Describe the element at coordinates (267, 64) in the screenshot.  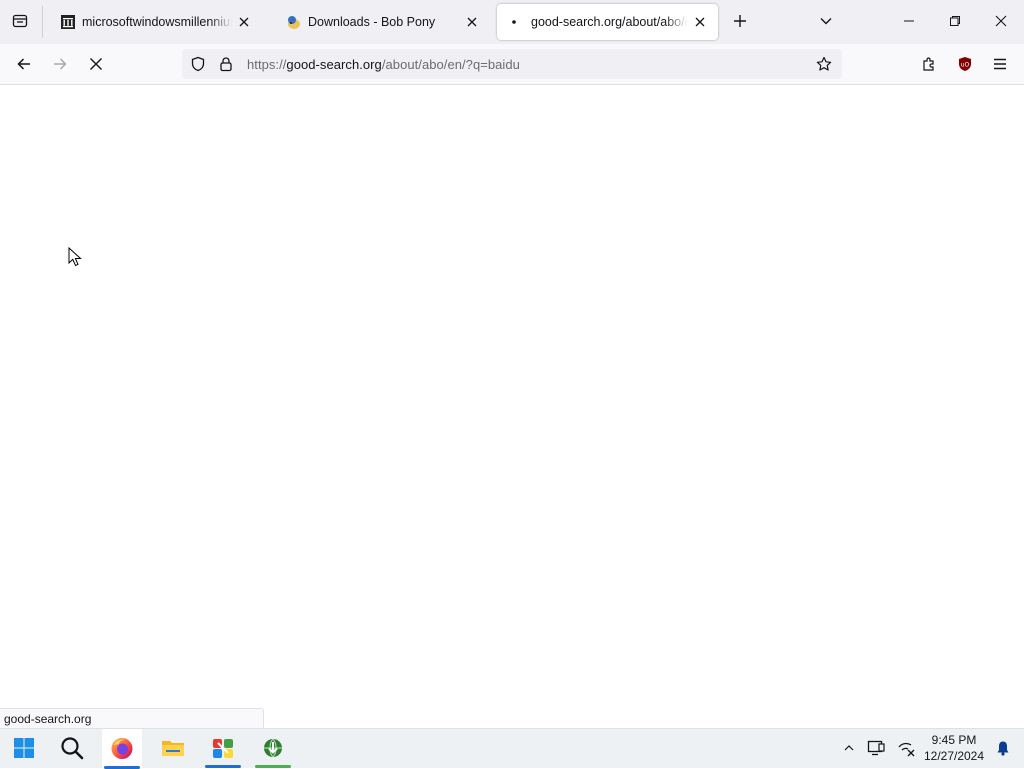
I see `url-scheme: https://` at that location.